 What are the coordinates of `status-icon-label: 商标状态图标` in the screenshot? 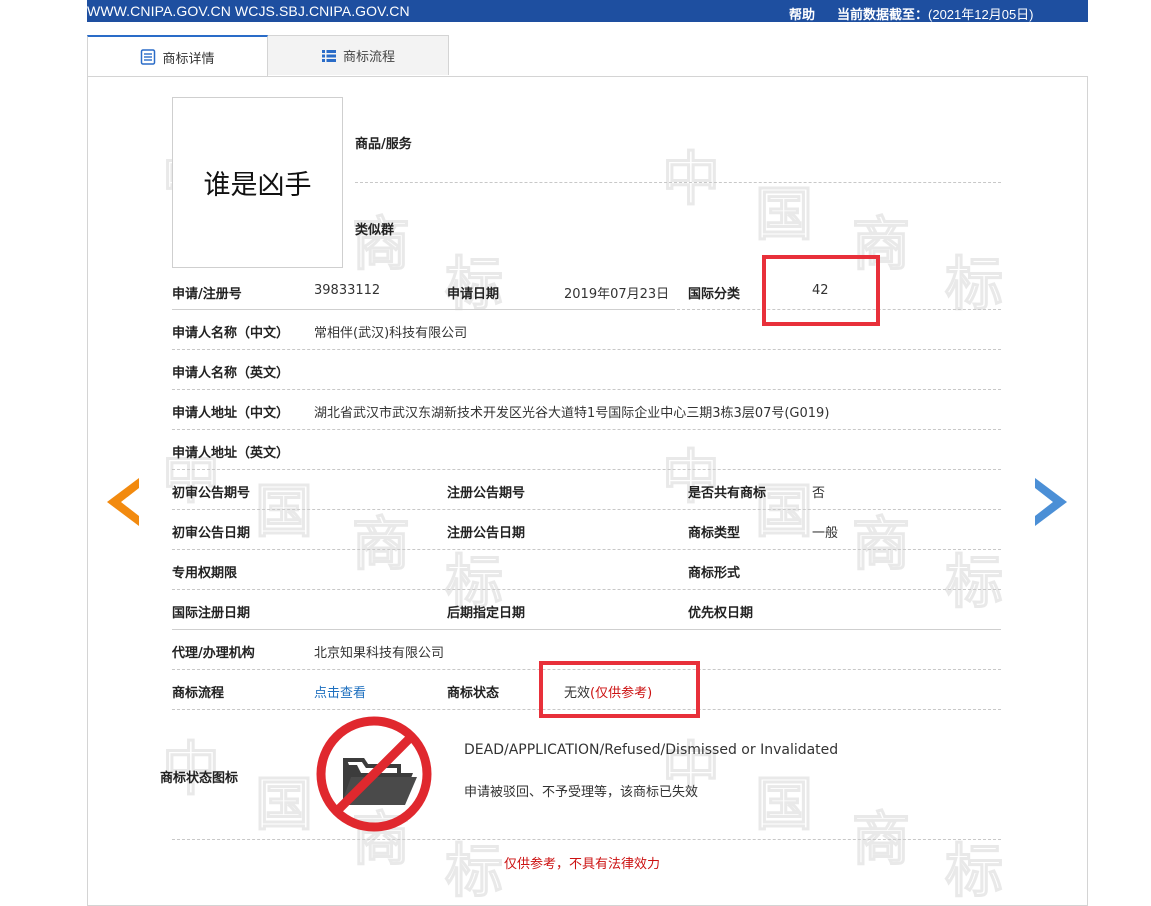 It's located at (199, 778).